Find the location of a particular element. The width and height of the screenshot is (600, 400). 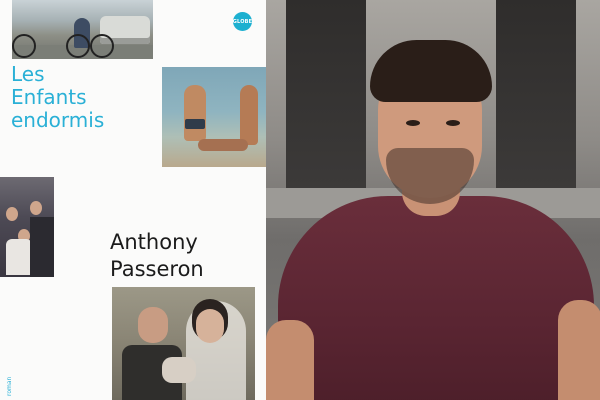

photo-bouquet is located at coordinates (179, 370).